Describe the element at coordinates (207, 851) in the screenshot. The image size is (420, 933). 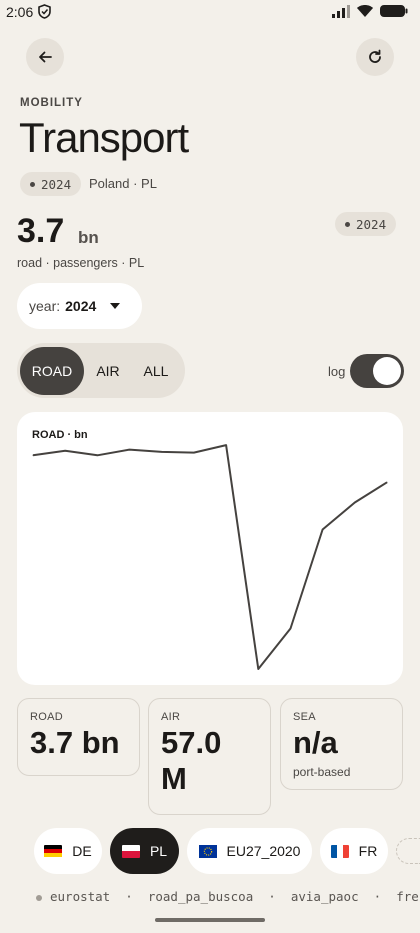
I see `eu-flag-icon` at that location.